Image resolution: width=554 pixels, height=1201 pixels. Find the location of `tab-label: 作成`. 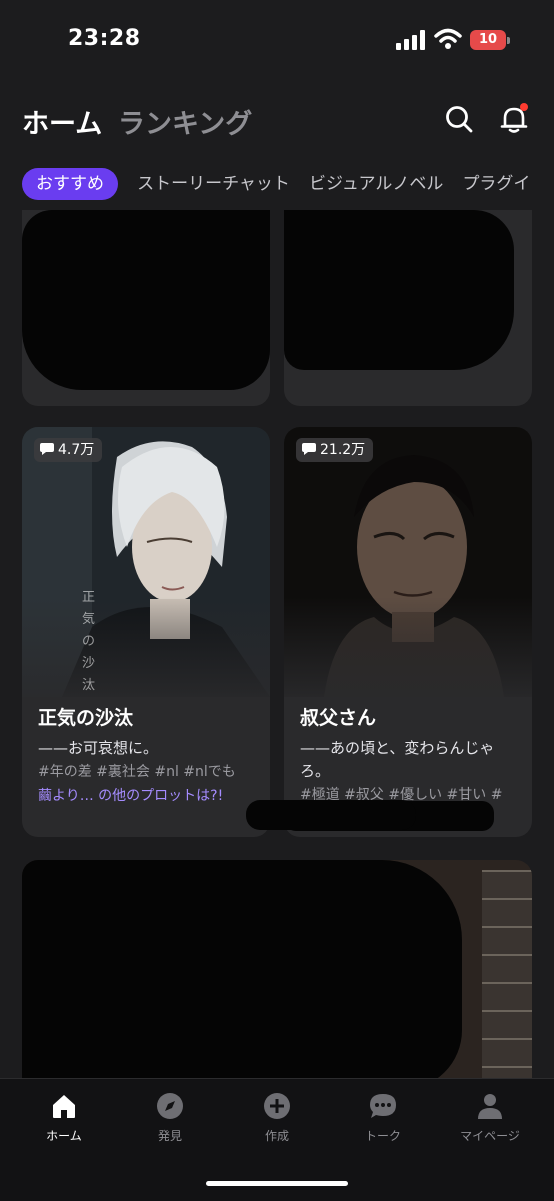

tab-label: 作成 is located at coordinates (276, 1136).